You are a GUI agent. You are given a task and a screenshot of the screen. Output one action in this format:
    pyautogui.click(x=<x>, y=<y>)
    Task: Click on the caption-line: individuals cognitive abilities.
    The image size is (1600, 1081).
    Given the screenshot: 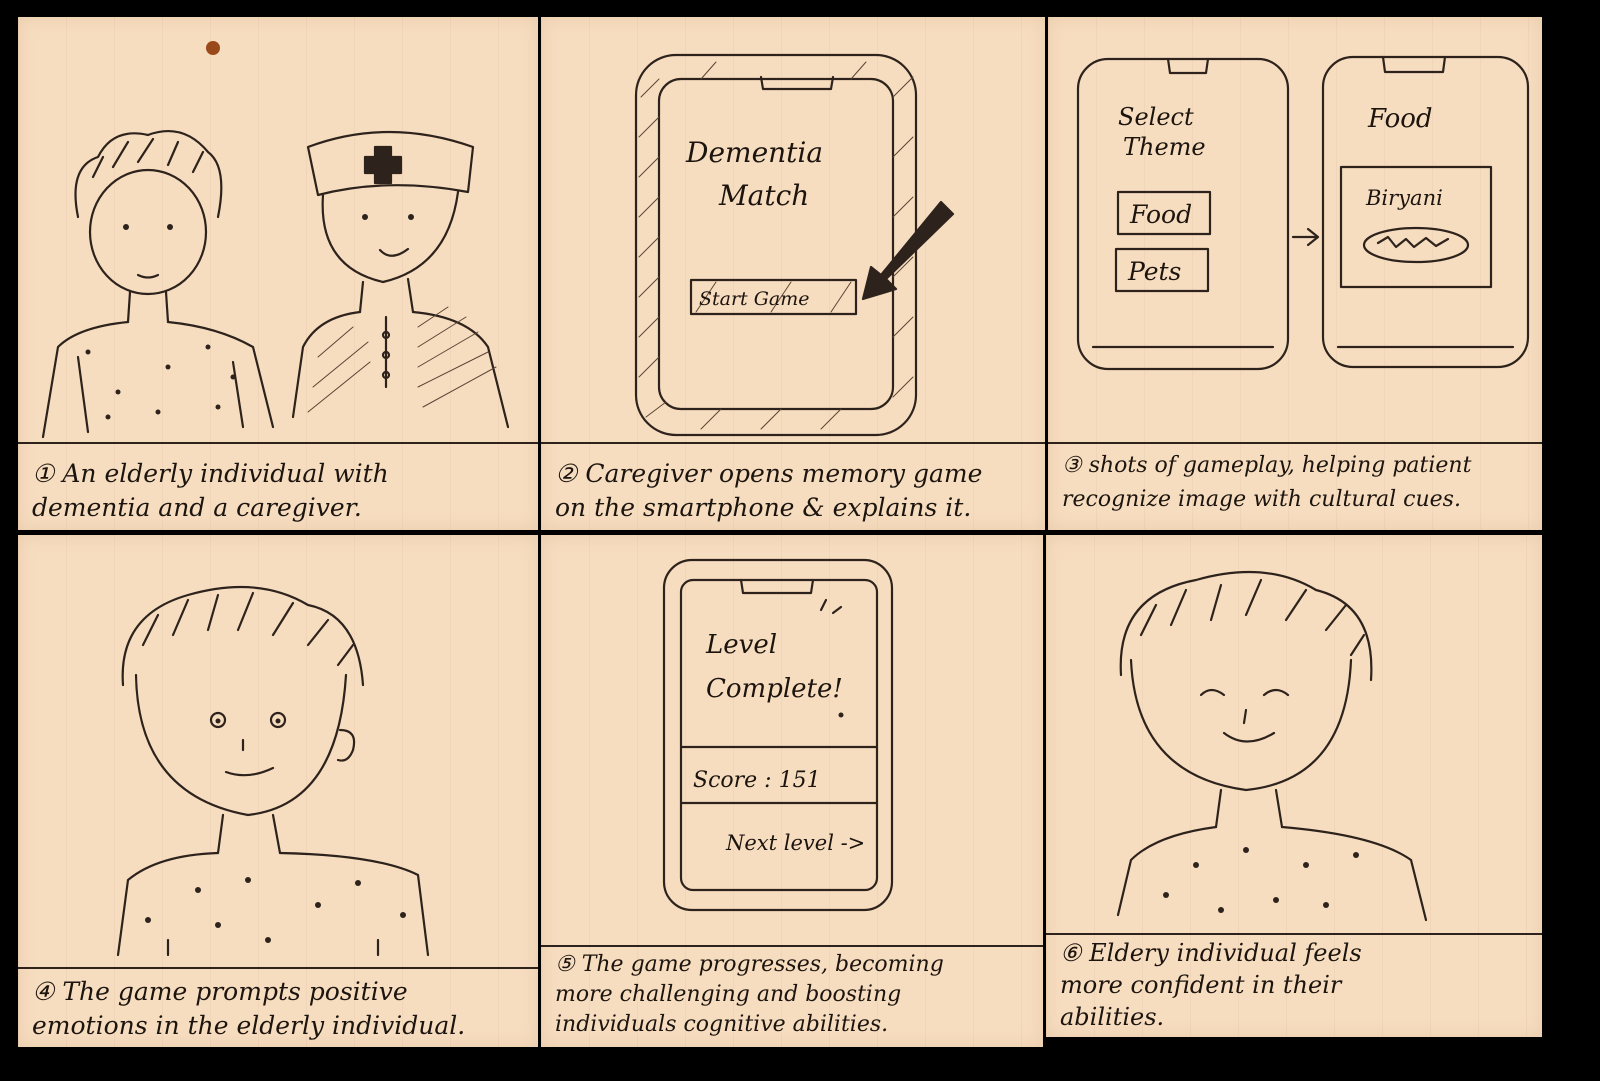 What is the action you would take?
    pyautogui.click(x=722, y=1024)
    